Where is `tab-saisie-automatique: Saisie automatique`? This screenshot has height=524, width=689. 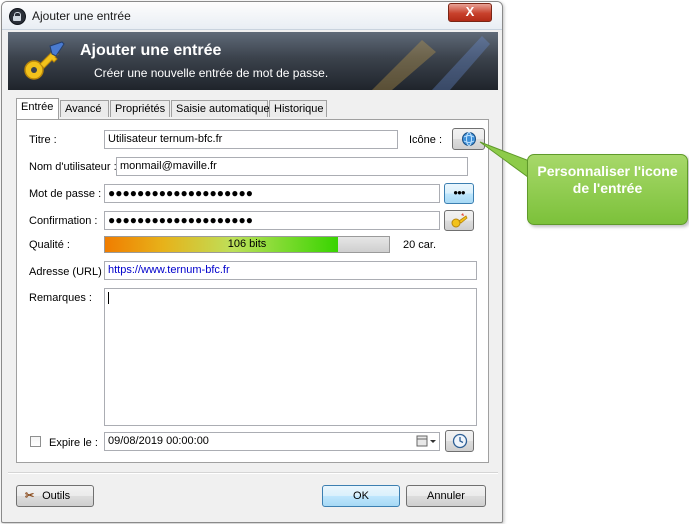 tab-saisie-automatique: Saisie automatique is located at coordinates (220, 108).